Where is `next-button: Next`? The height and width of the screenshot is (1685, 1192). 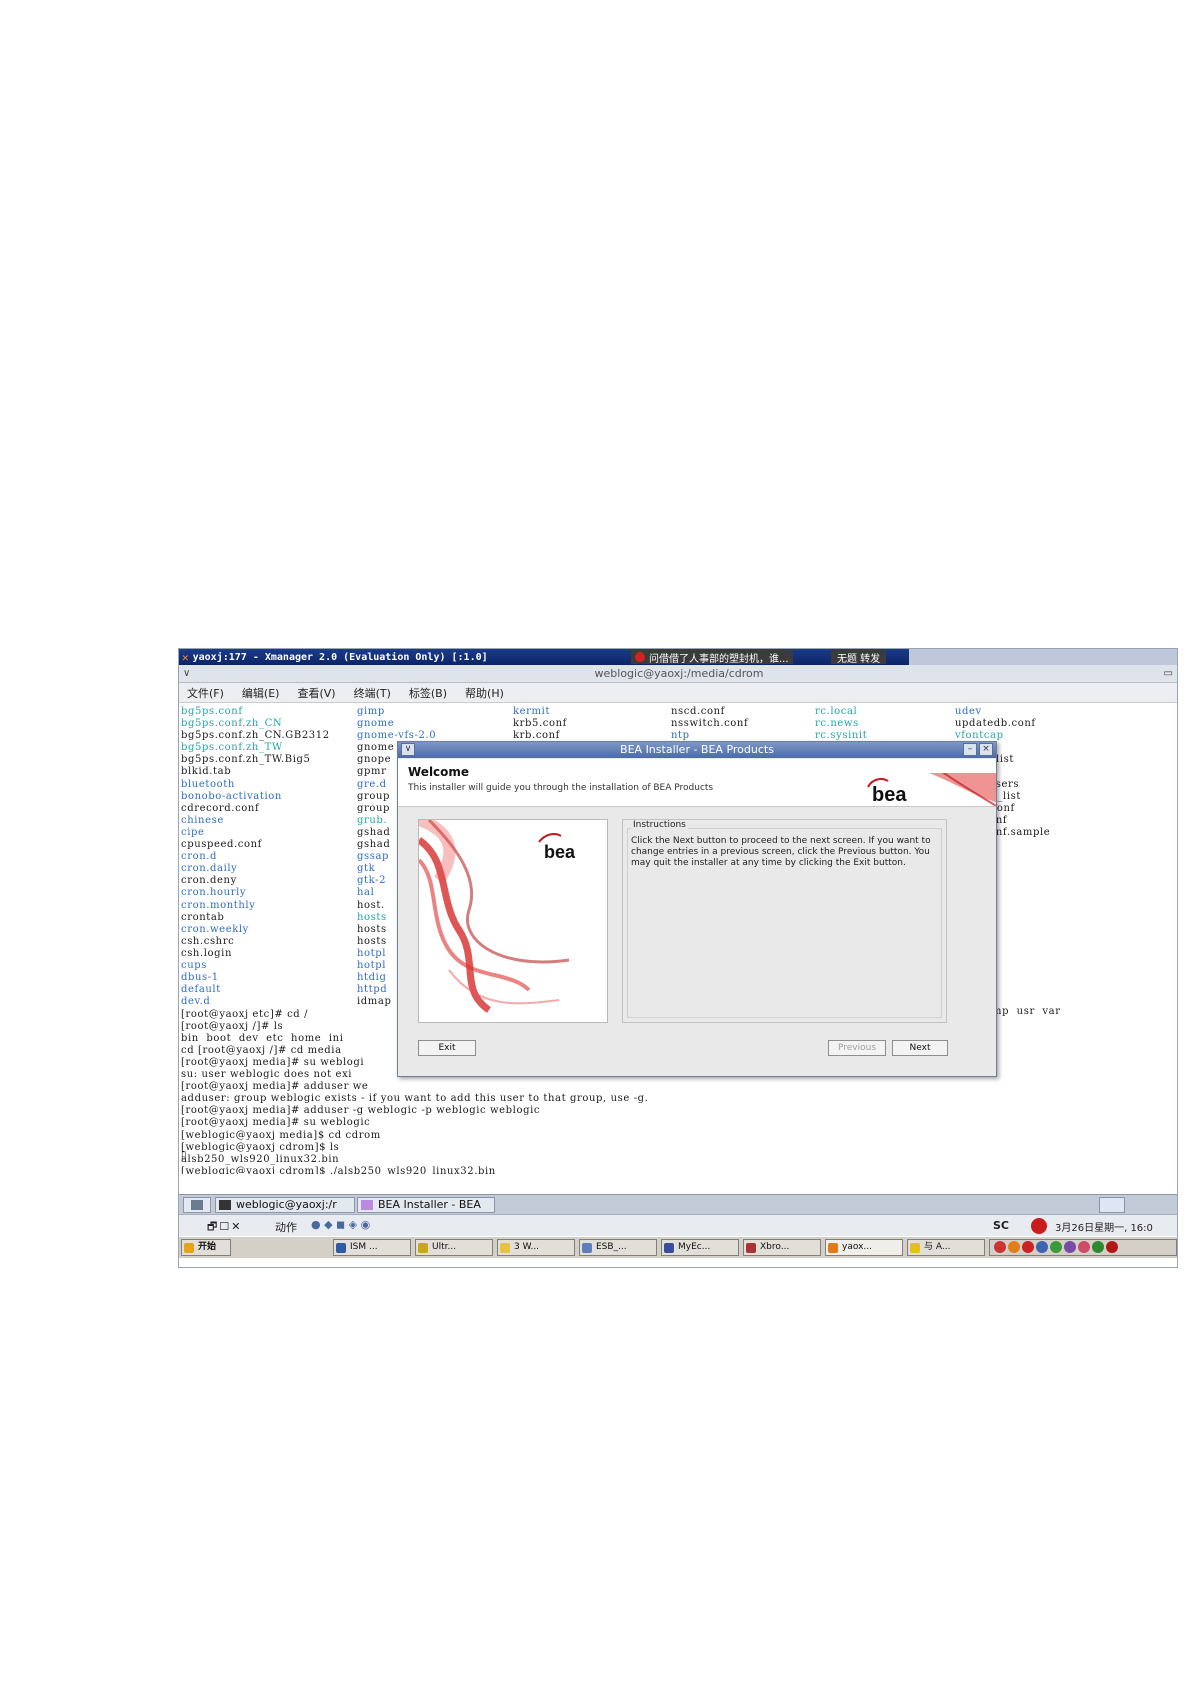 next-button: Next is located at coordinates (920, 1048).